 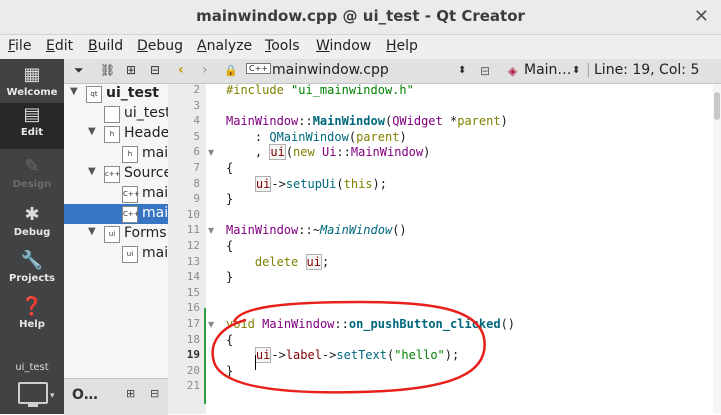 I want to click on line-number: 10, so click(x=193, y=214).